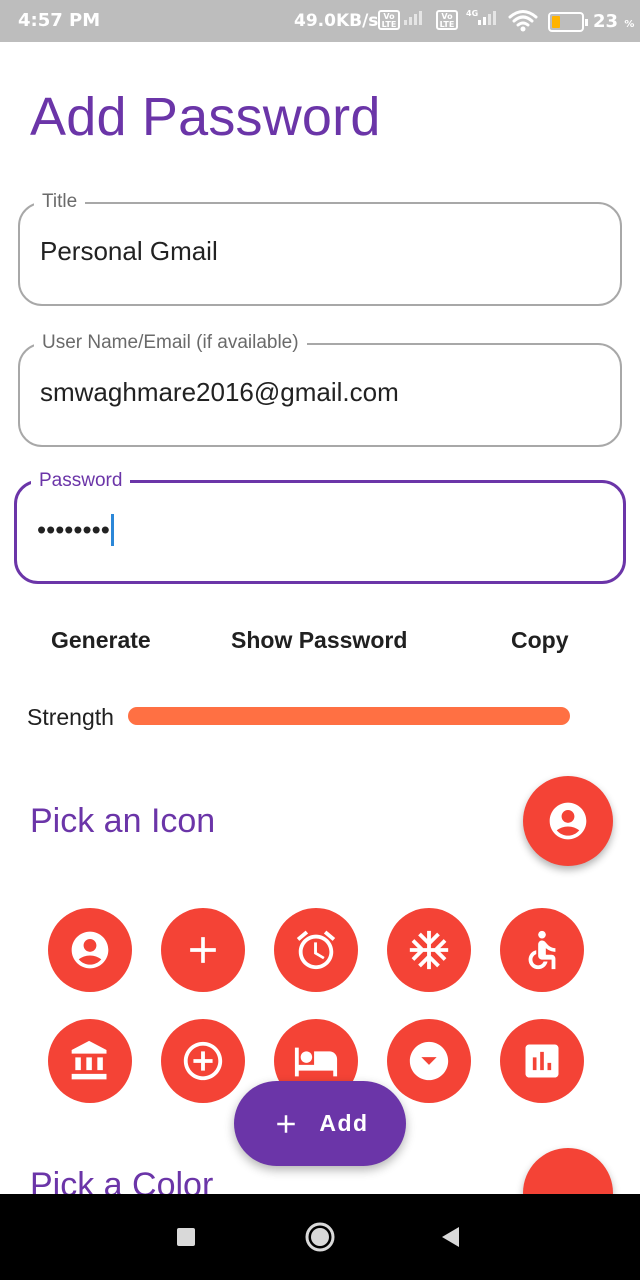  I want to click on icon-option-add-circle, so click(203, 1061).